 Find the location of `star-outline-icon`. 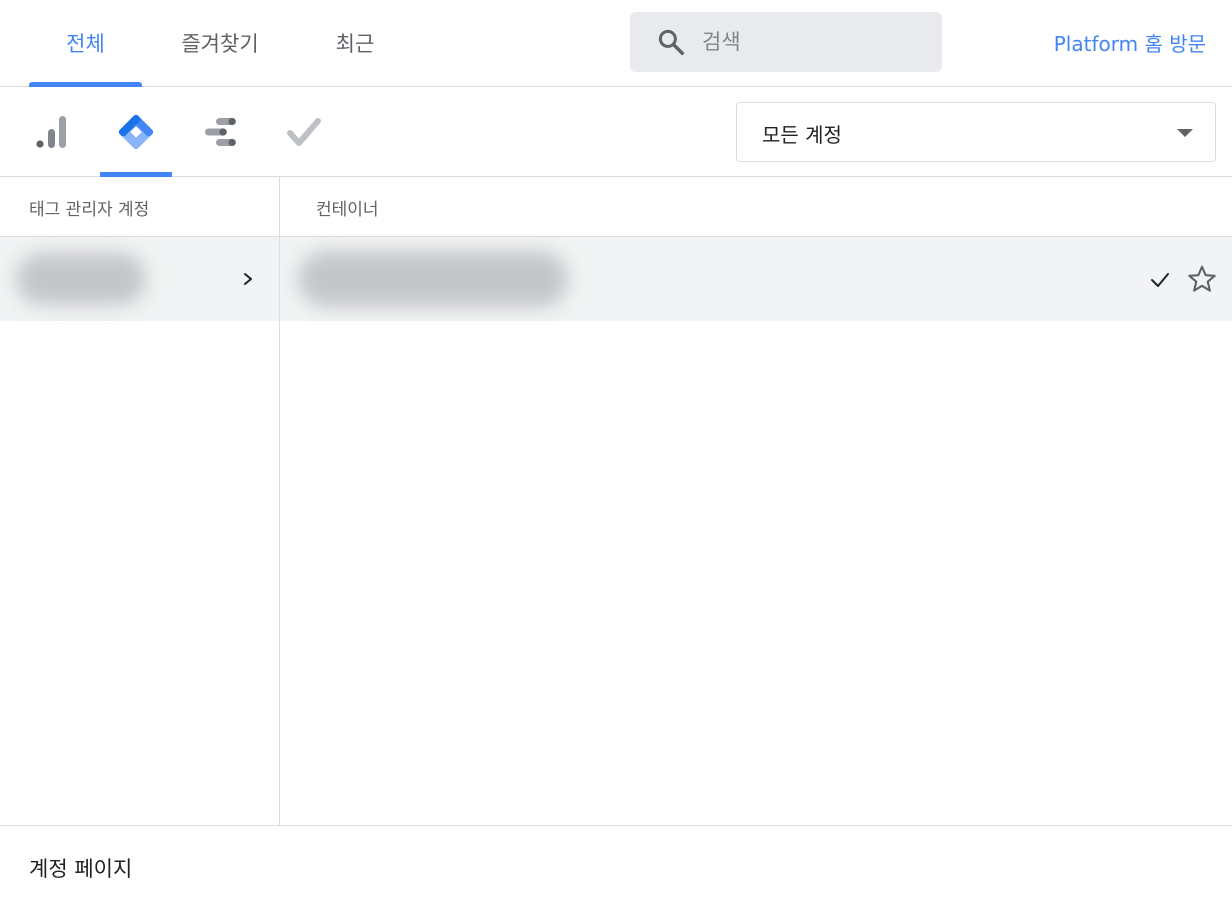

star-outline-icon is located at coordinates (1202, 279).